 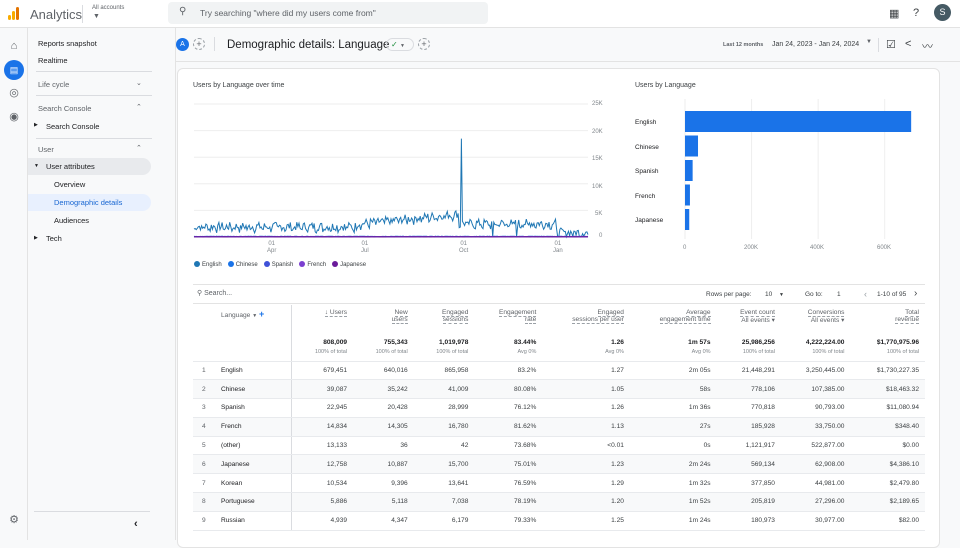 What do you see at coordinates (894, 13) in the screenshot?
I see `apps-grid-icon: ▦` at bounding box center [894, 13].